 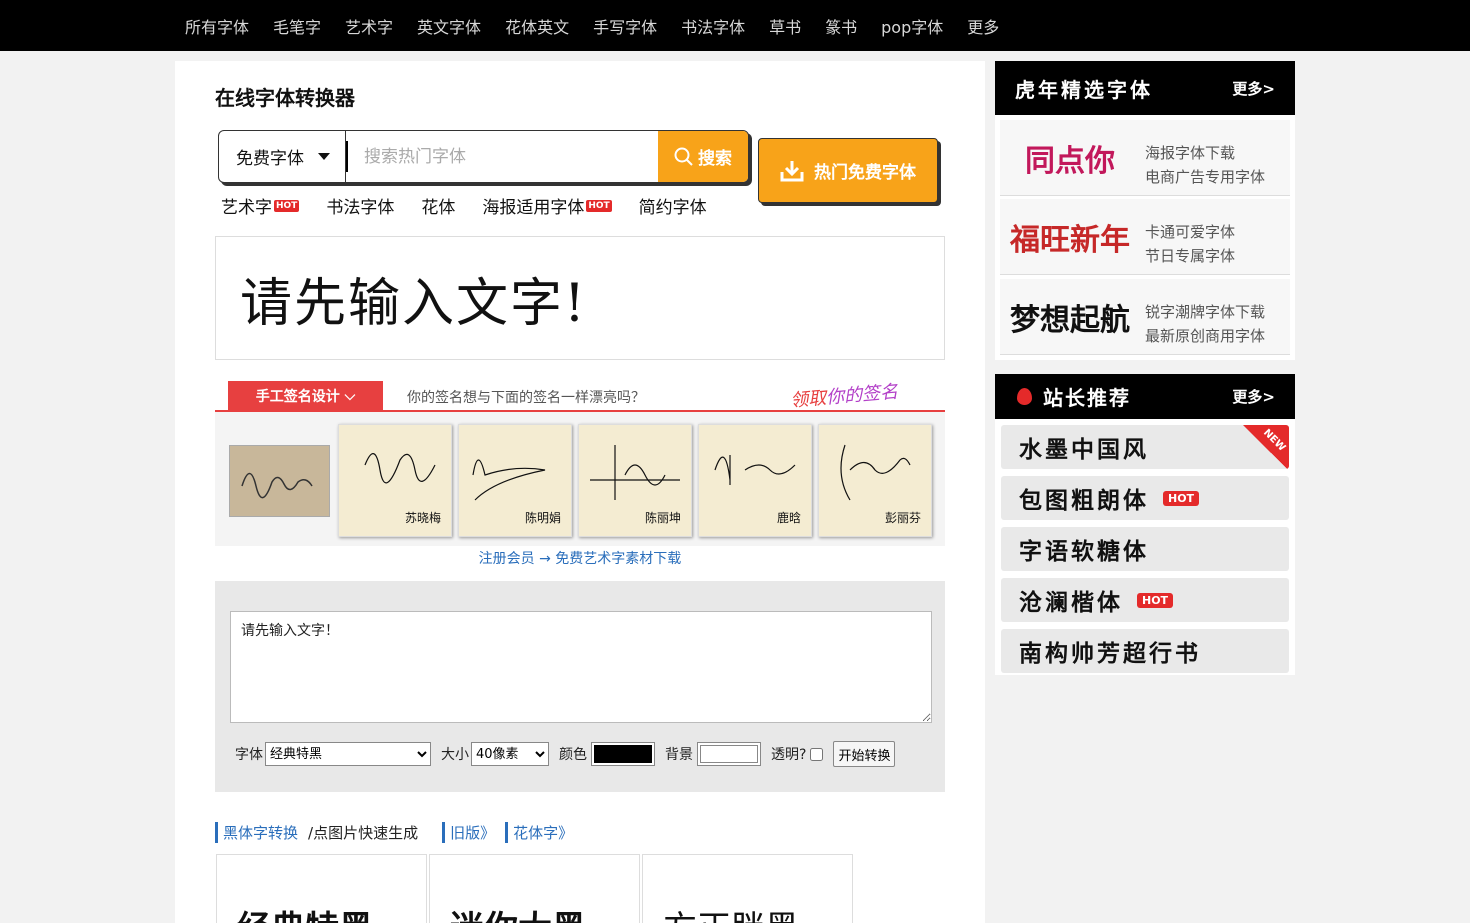 I want to click on recommend-item: 字语软糖体, so click(x=1145, y=549).